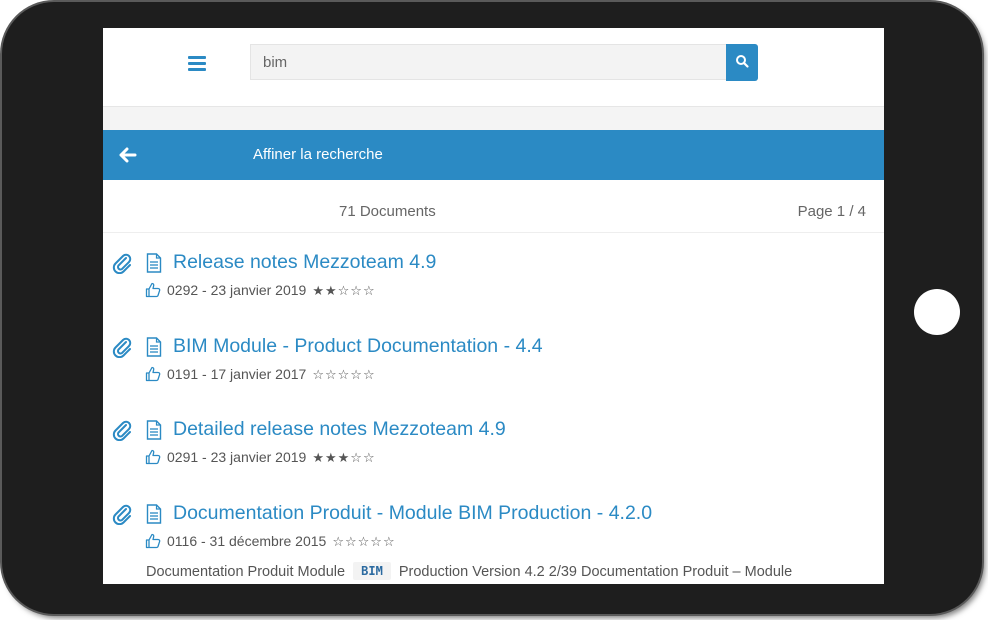 The image size is (988, 620). Describe the element at coordinates (237, 290) in the screenshot. I see `result-ref-date: 0292 - 23 janvier 2019` at that location.